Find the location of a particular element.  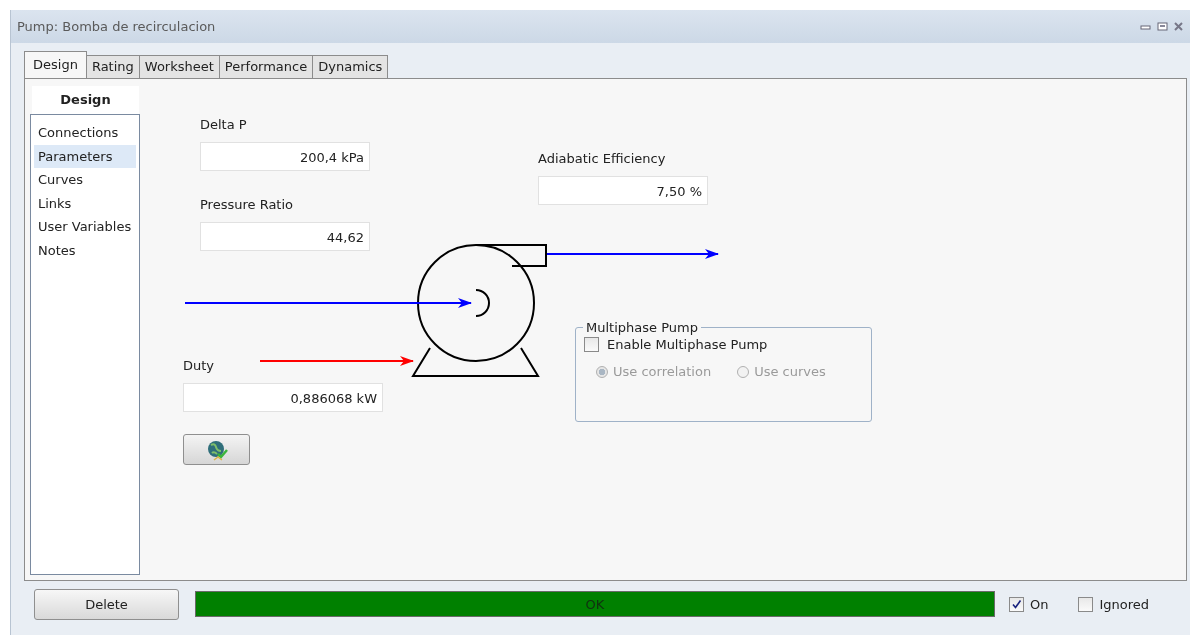

radio-label: Use curves is located at coordinates (790, 371).